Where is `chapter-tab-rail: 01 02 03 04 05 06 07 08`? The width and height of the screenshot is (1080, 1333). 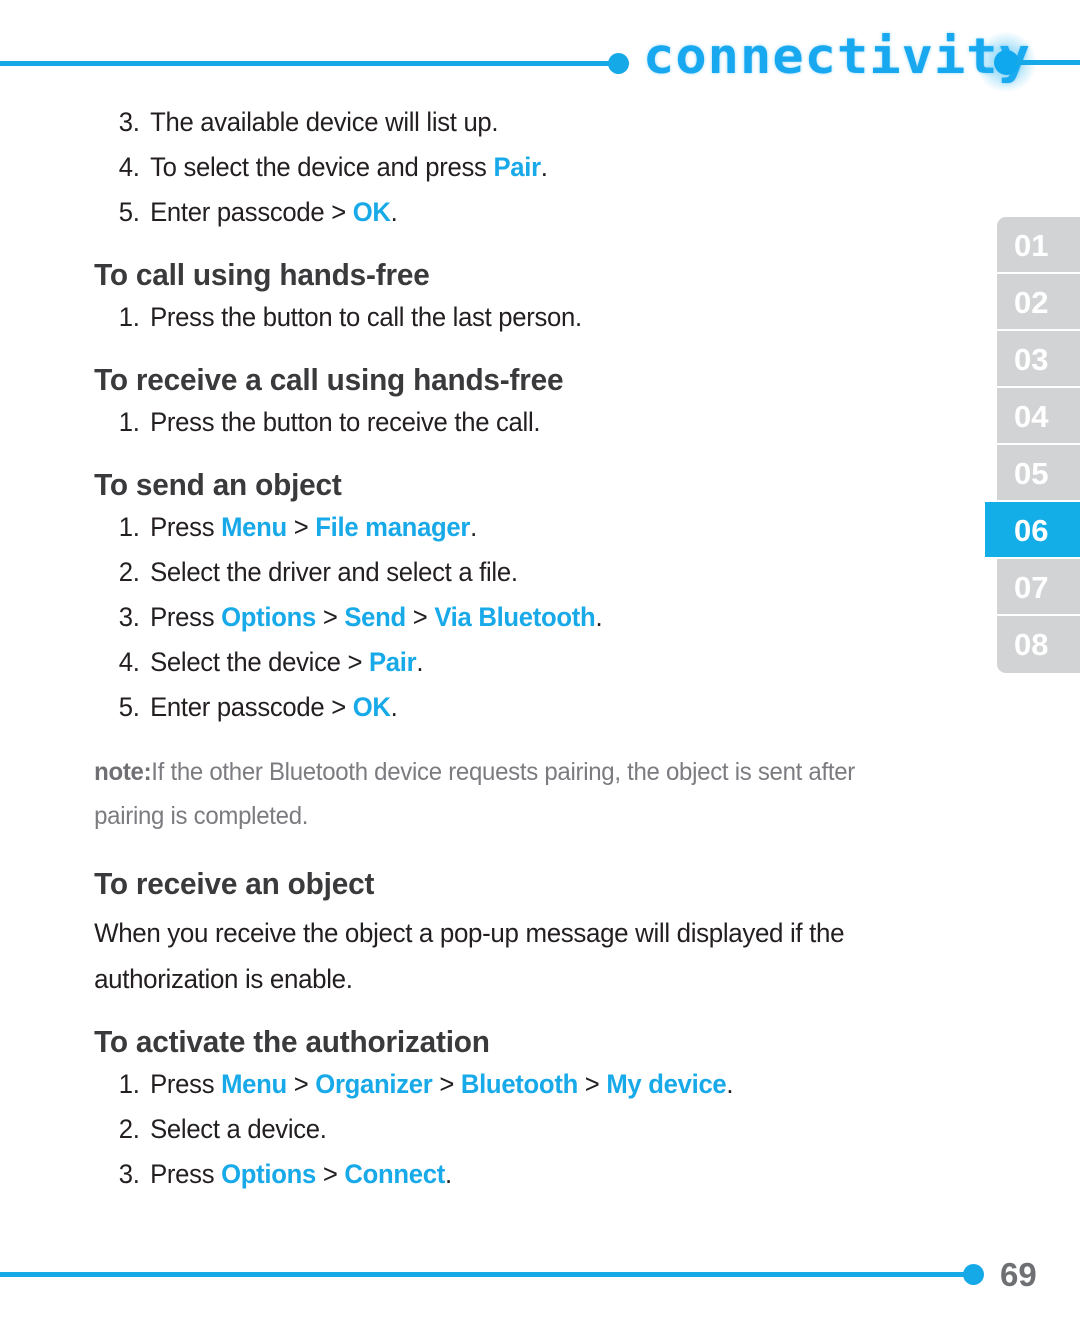
chapter-tab-rail: 01 02 03 04 05 06 07 08 is located at coordinates (1032, 445).